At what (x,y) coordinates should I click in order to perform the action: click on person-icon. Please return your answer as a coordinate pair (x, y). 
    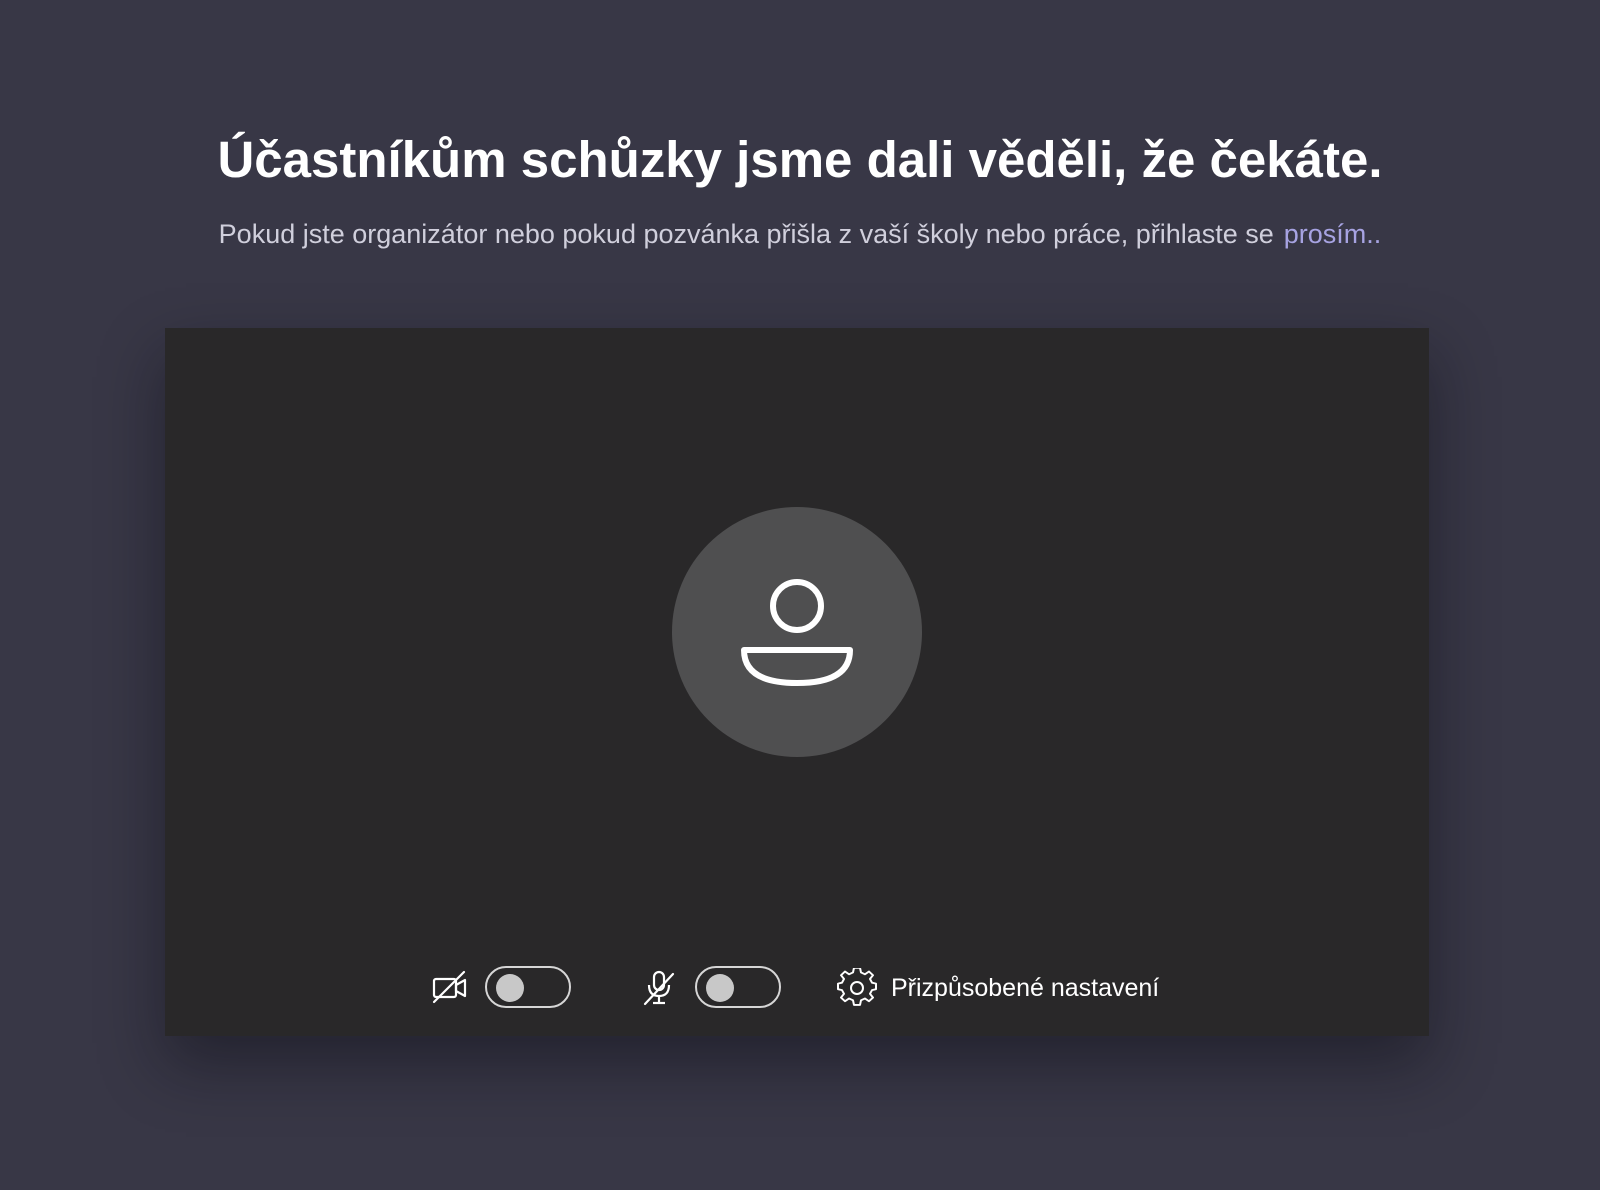
    Looking at the image, I should click on (797, 632).